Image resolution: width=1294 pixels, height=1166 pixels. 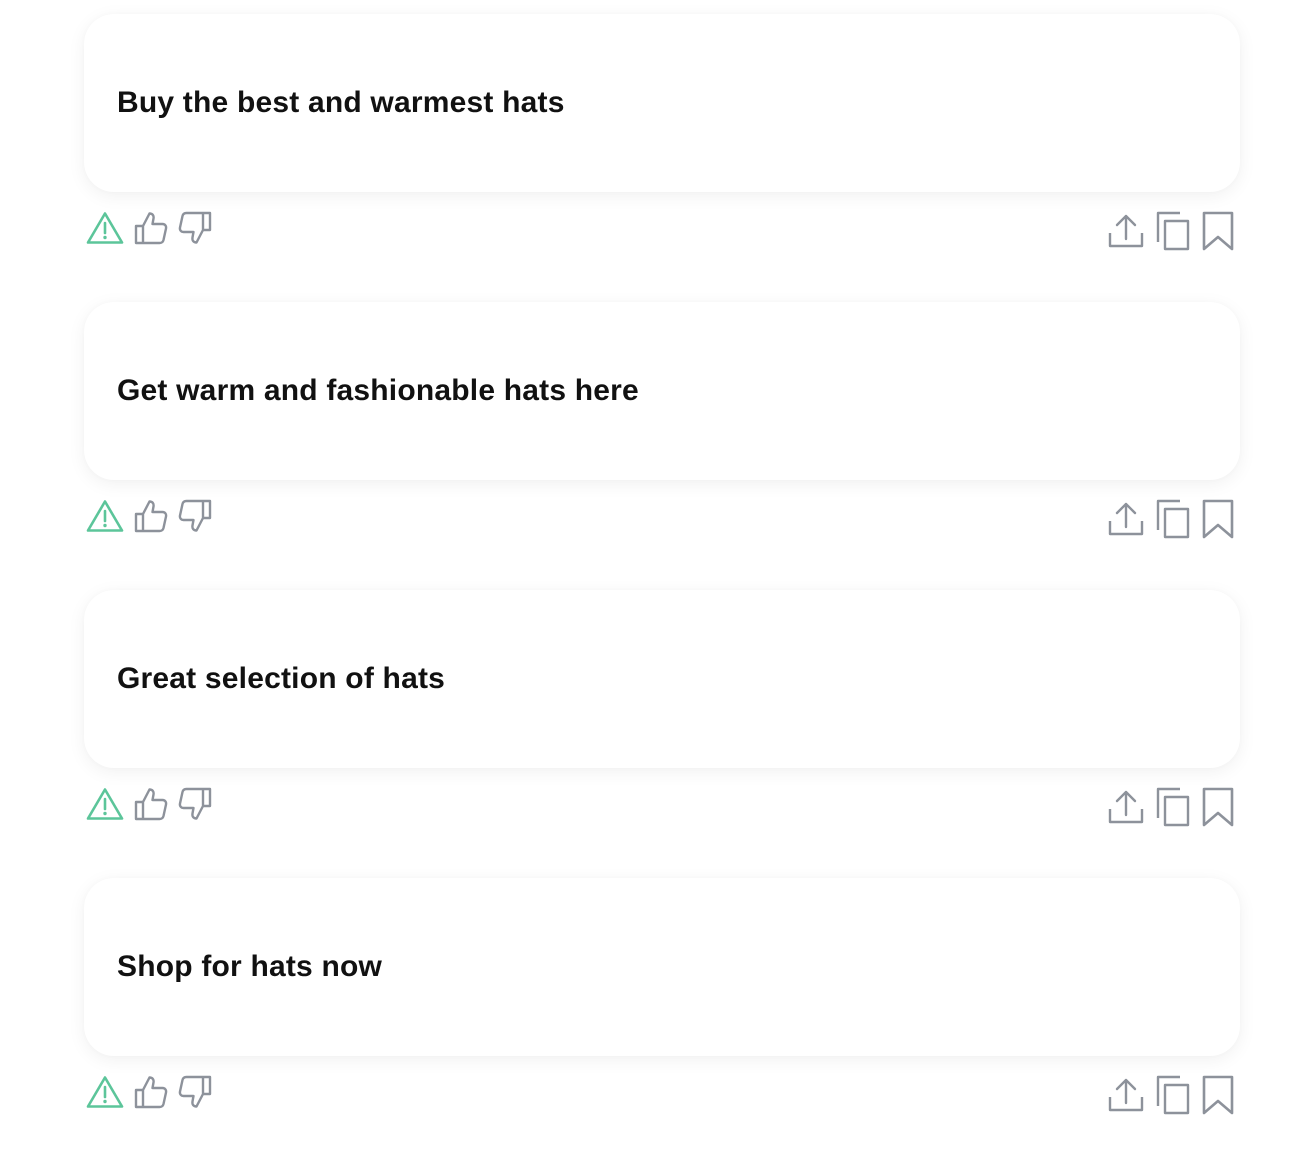 I want to click on result-card: Buy the best and warmest hats, so click(x=662, y=103).